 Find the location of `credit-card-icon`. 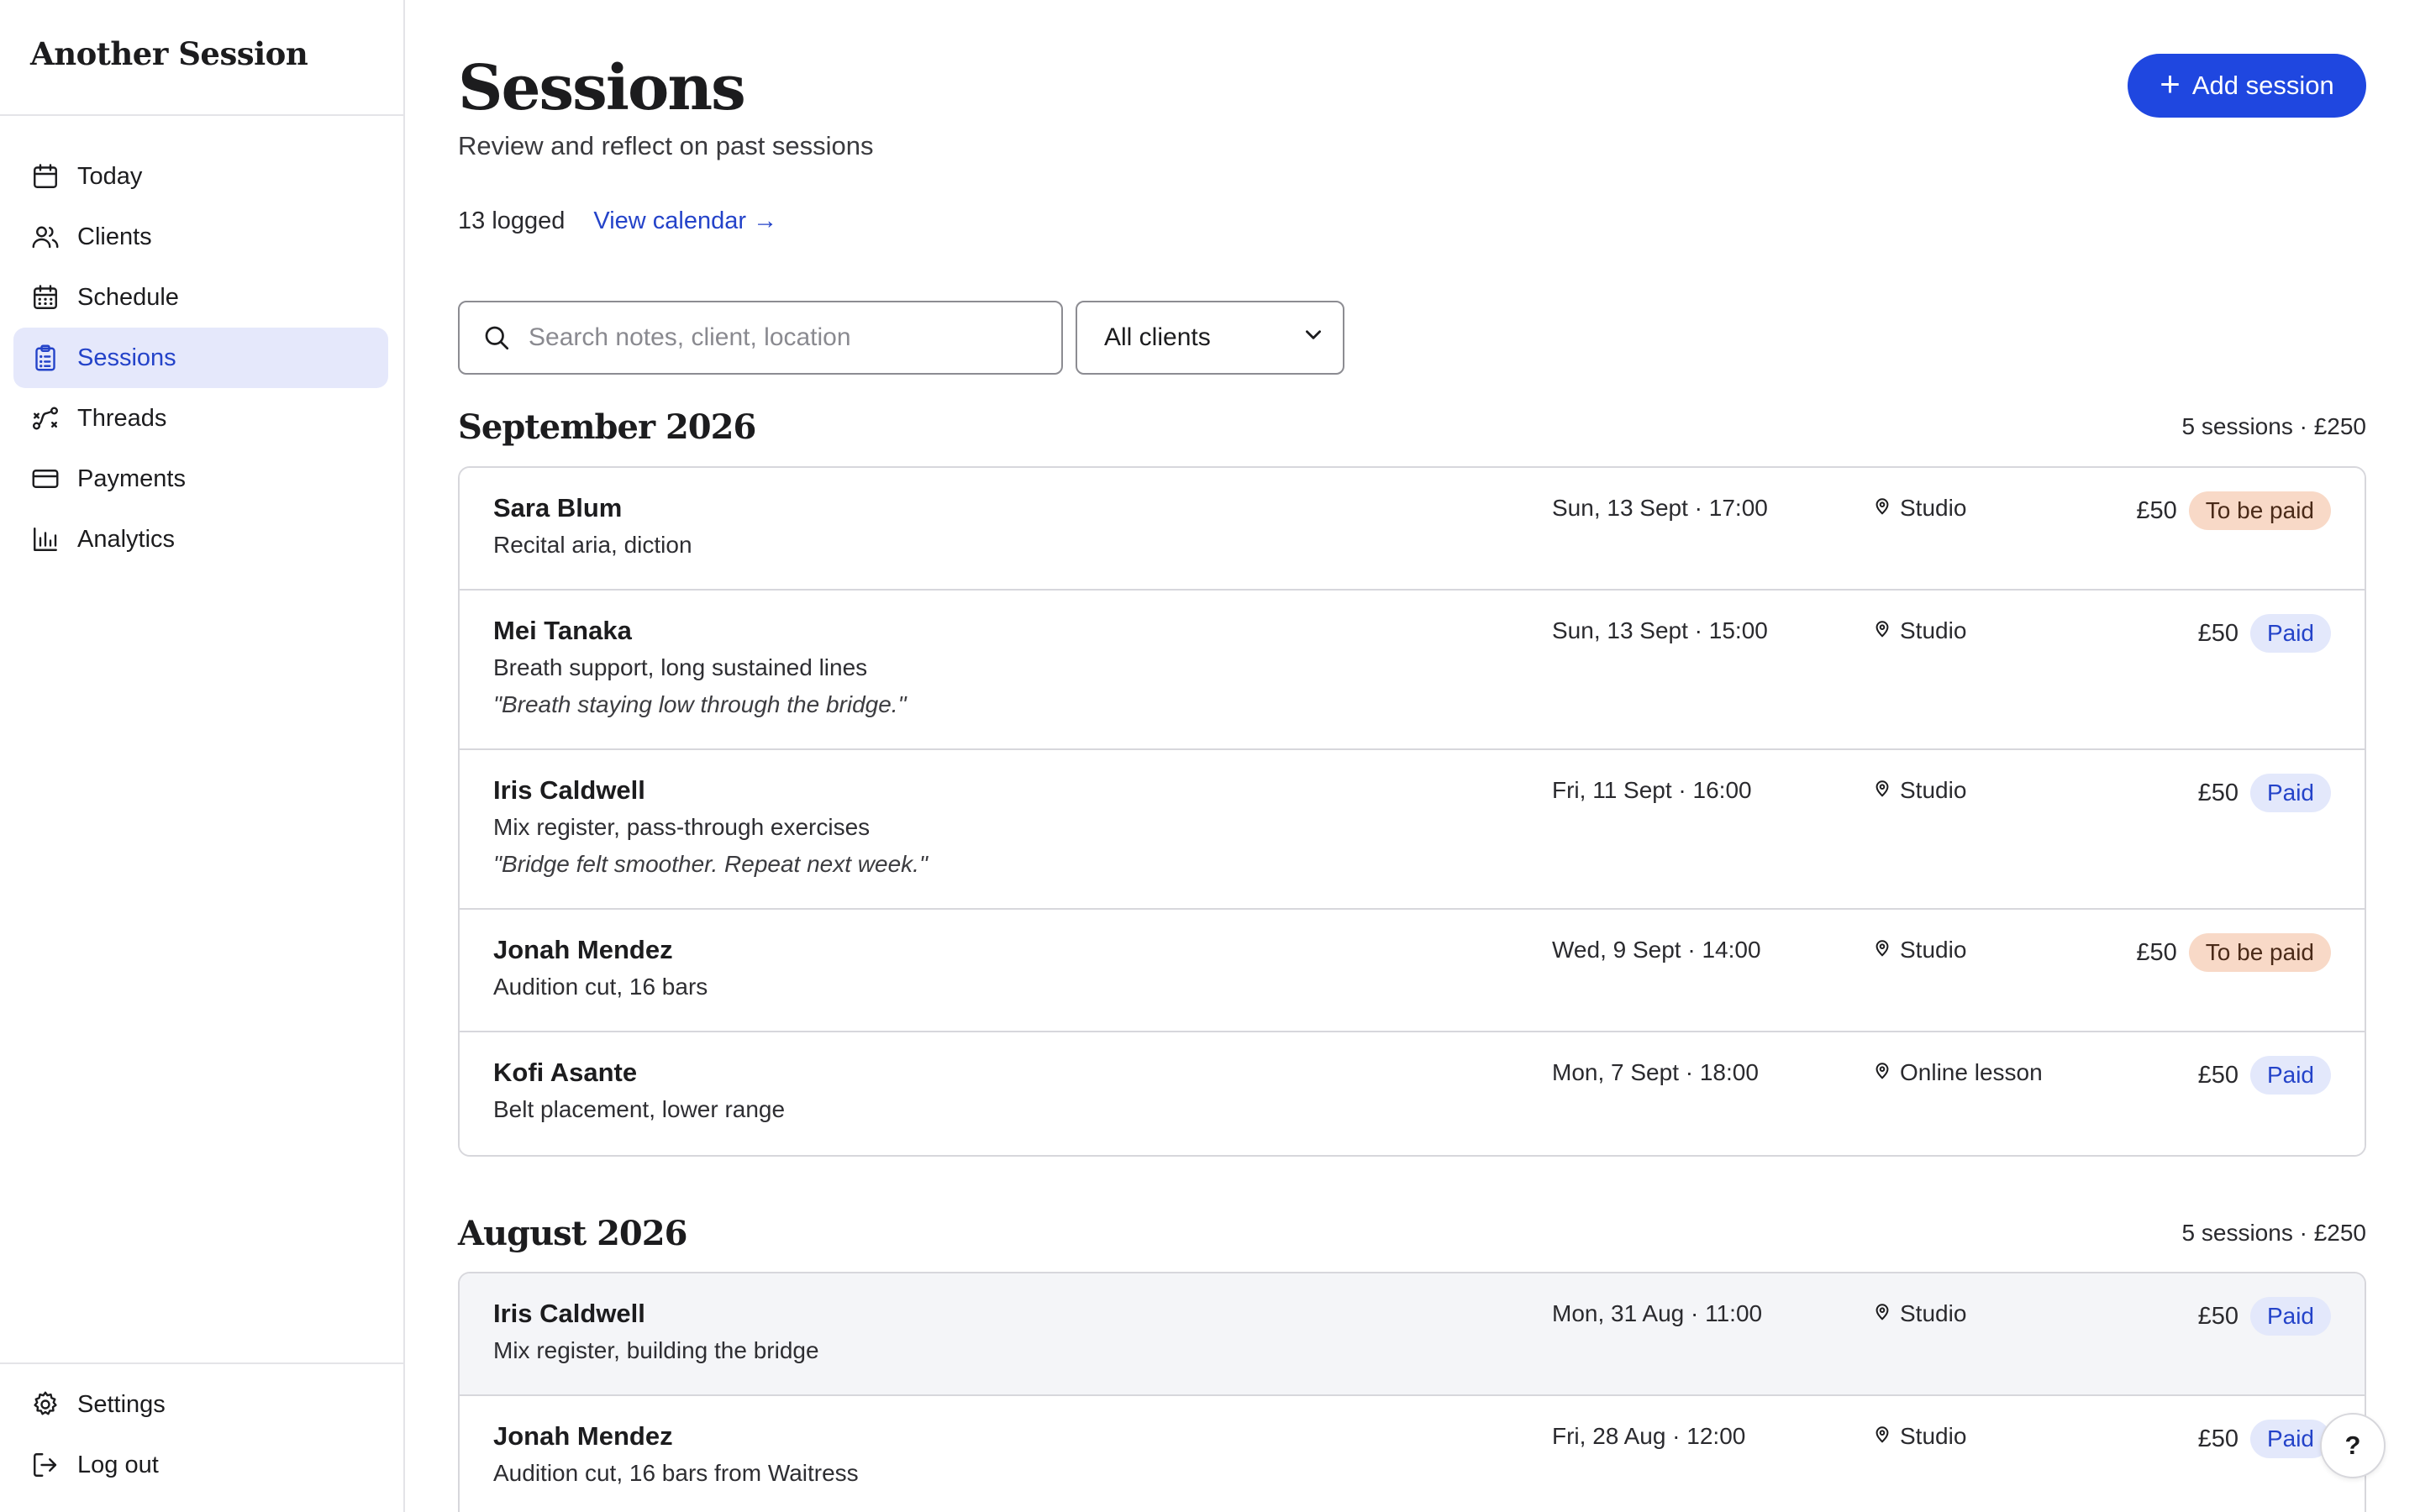

credit-card-icon is located at coordinates (45, 479).